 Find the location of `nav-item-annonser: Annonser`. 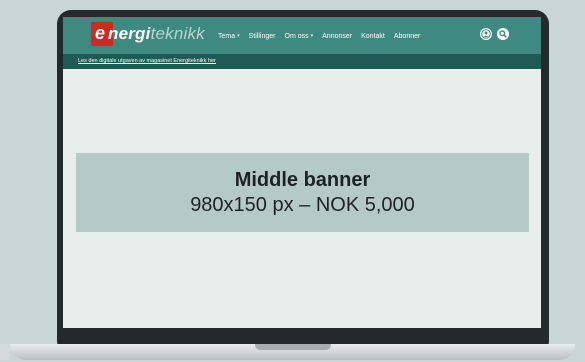

nav-item-annonser: Annonser is located at coordinates (337, 36).